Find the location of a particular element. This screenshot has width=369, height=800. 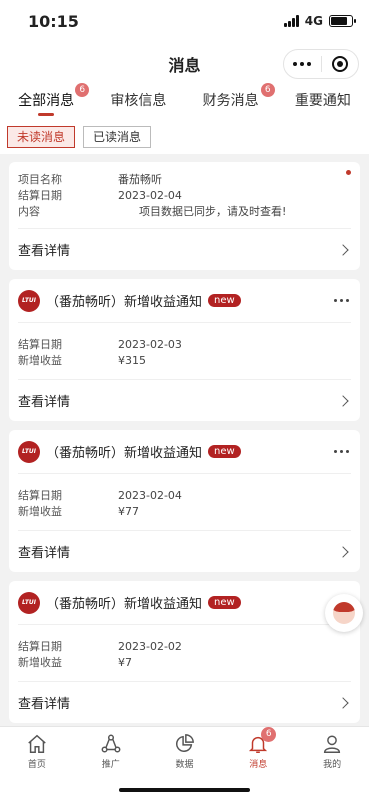

mini-program-capsule is located at coordinates (321, 64).